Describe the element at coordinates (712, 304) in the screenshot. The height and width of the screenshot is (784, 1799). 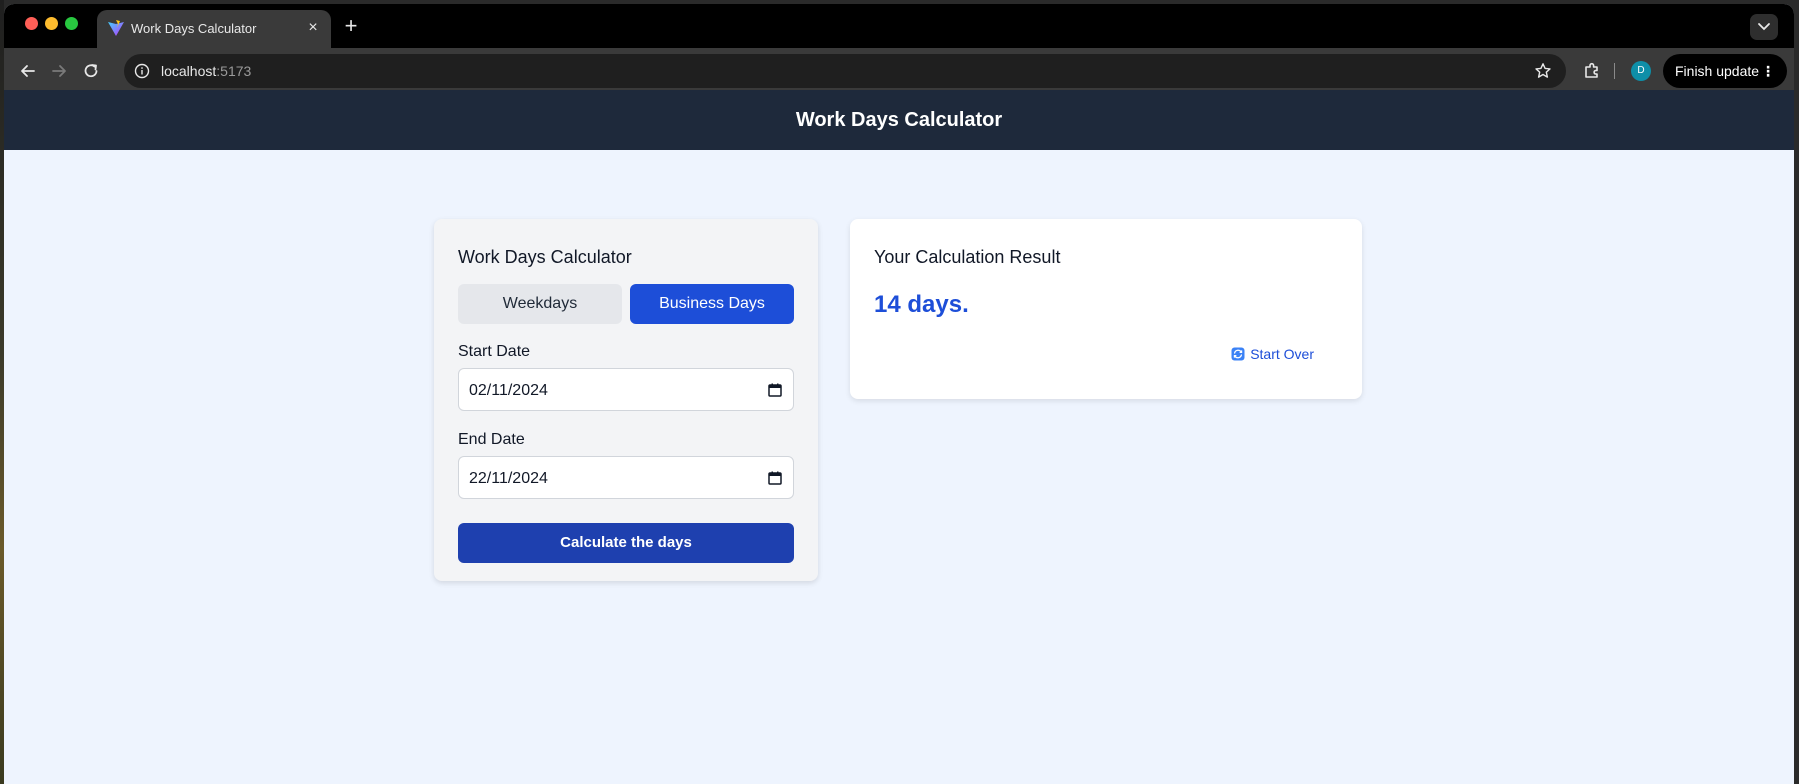
I see `business-days-toggle-button: Business Days` at that location.